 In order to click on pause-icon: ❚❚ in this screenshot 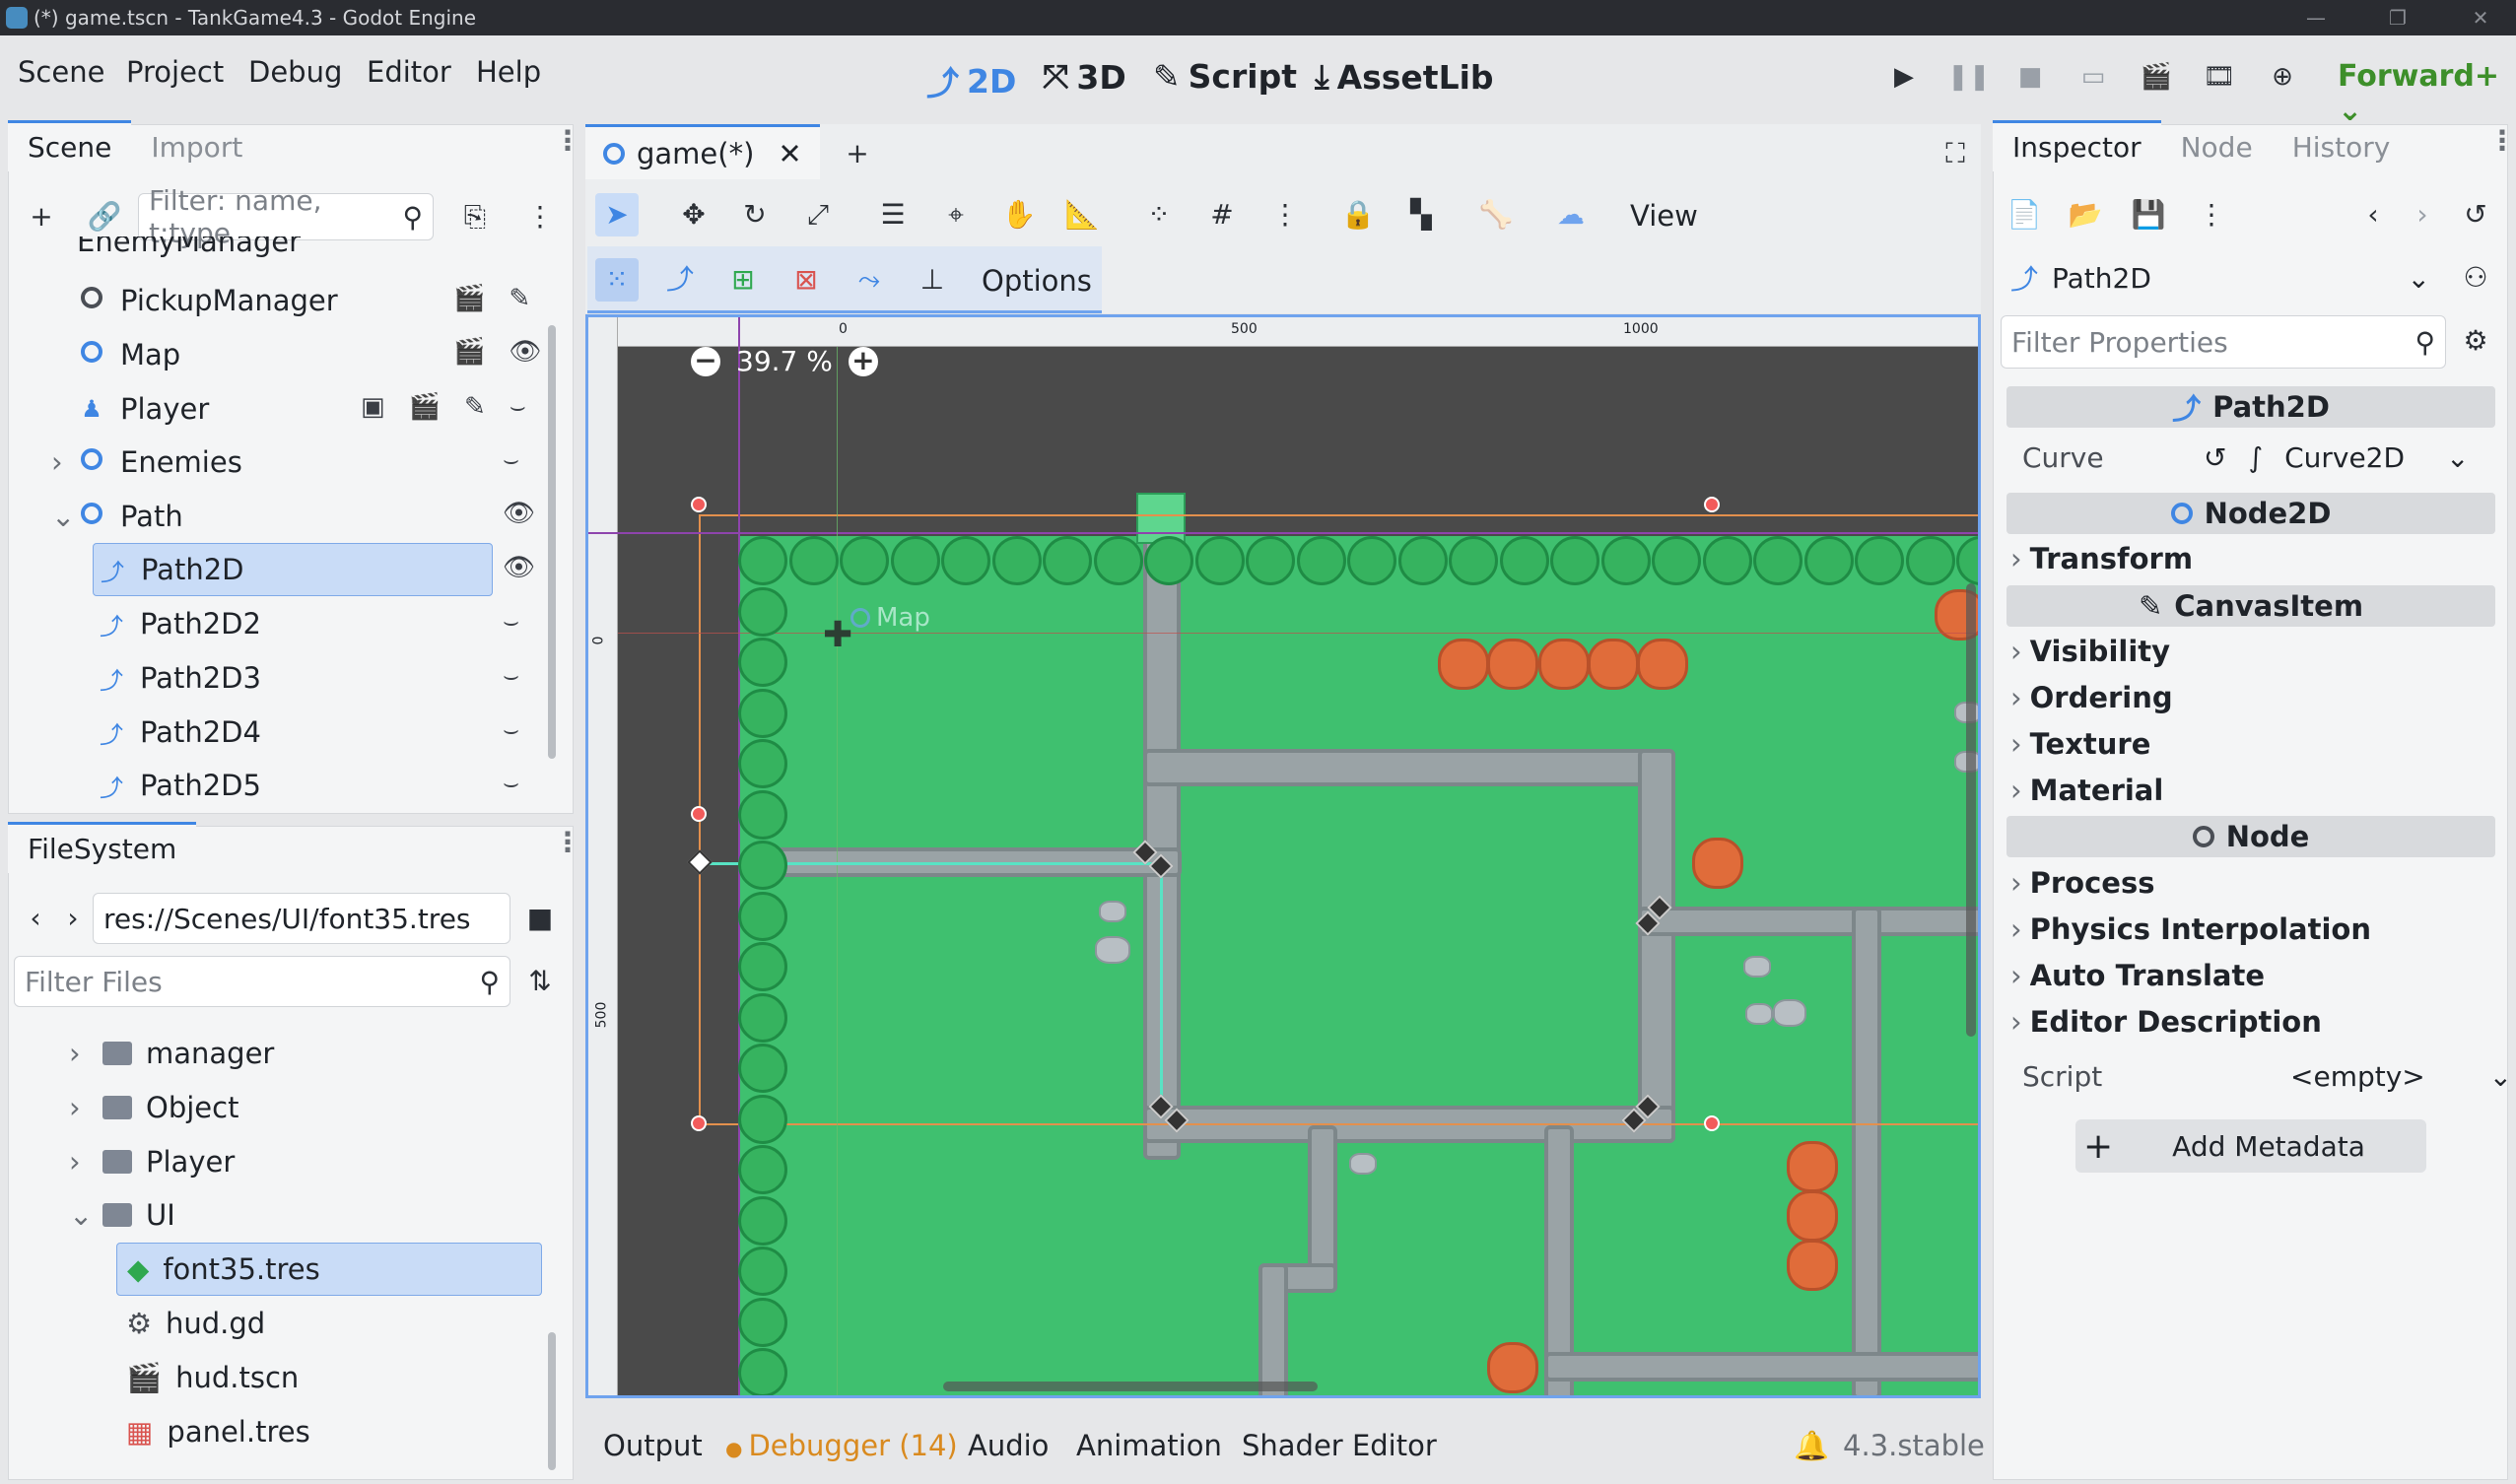, I will do `click(1969, 77)`.